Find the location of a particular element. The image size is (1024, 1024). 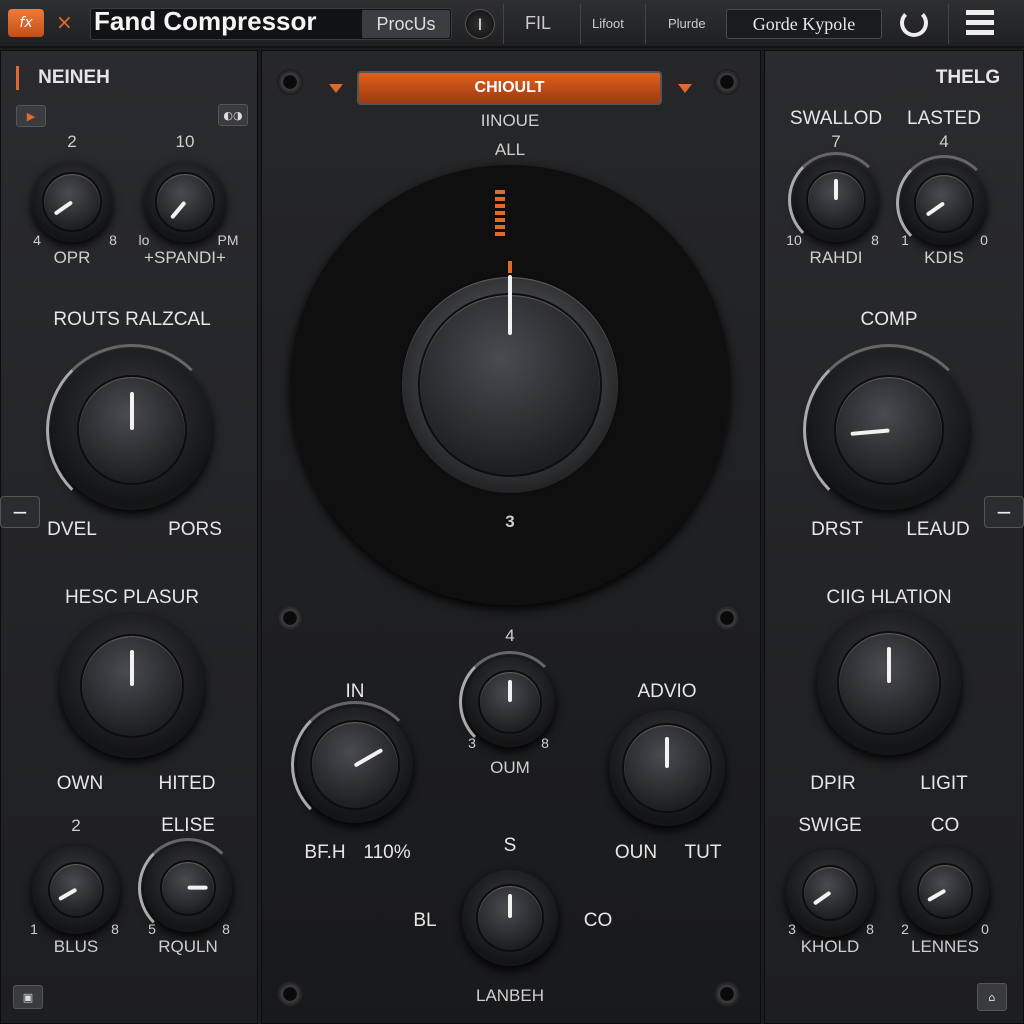

knob-k1 is located at coordinates (72, 202).